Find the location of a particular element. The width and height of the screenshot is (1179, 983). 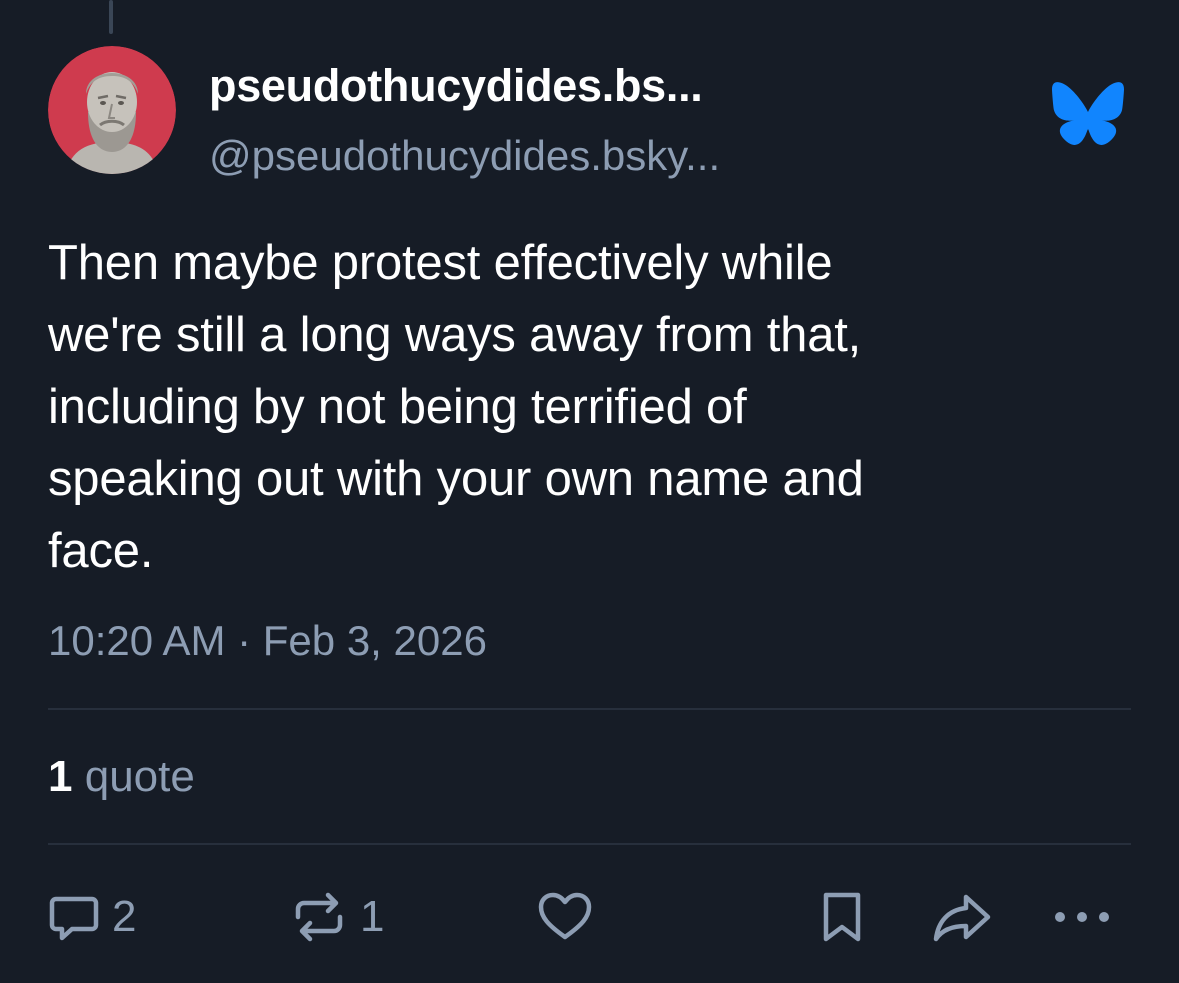

quote-count: 1 is located at coordinates (60, 776).